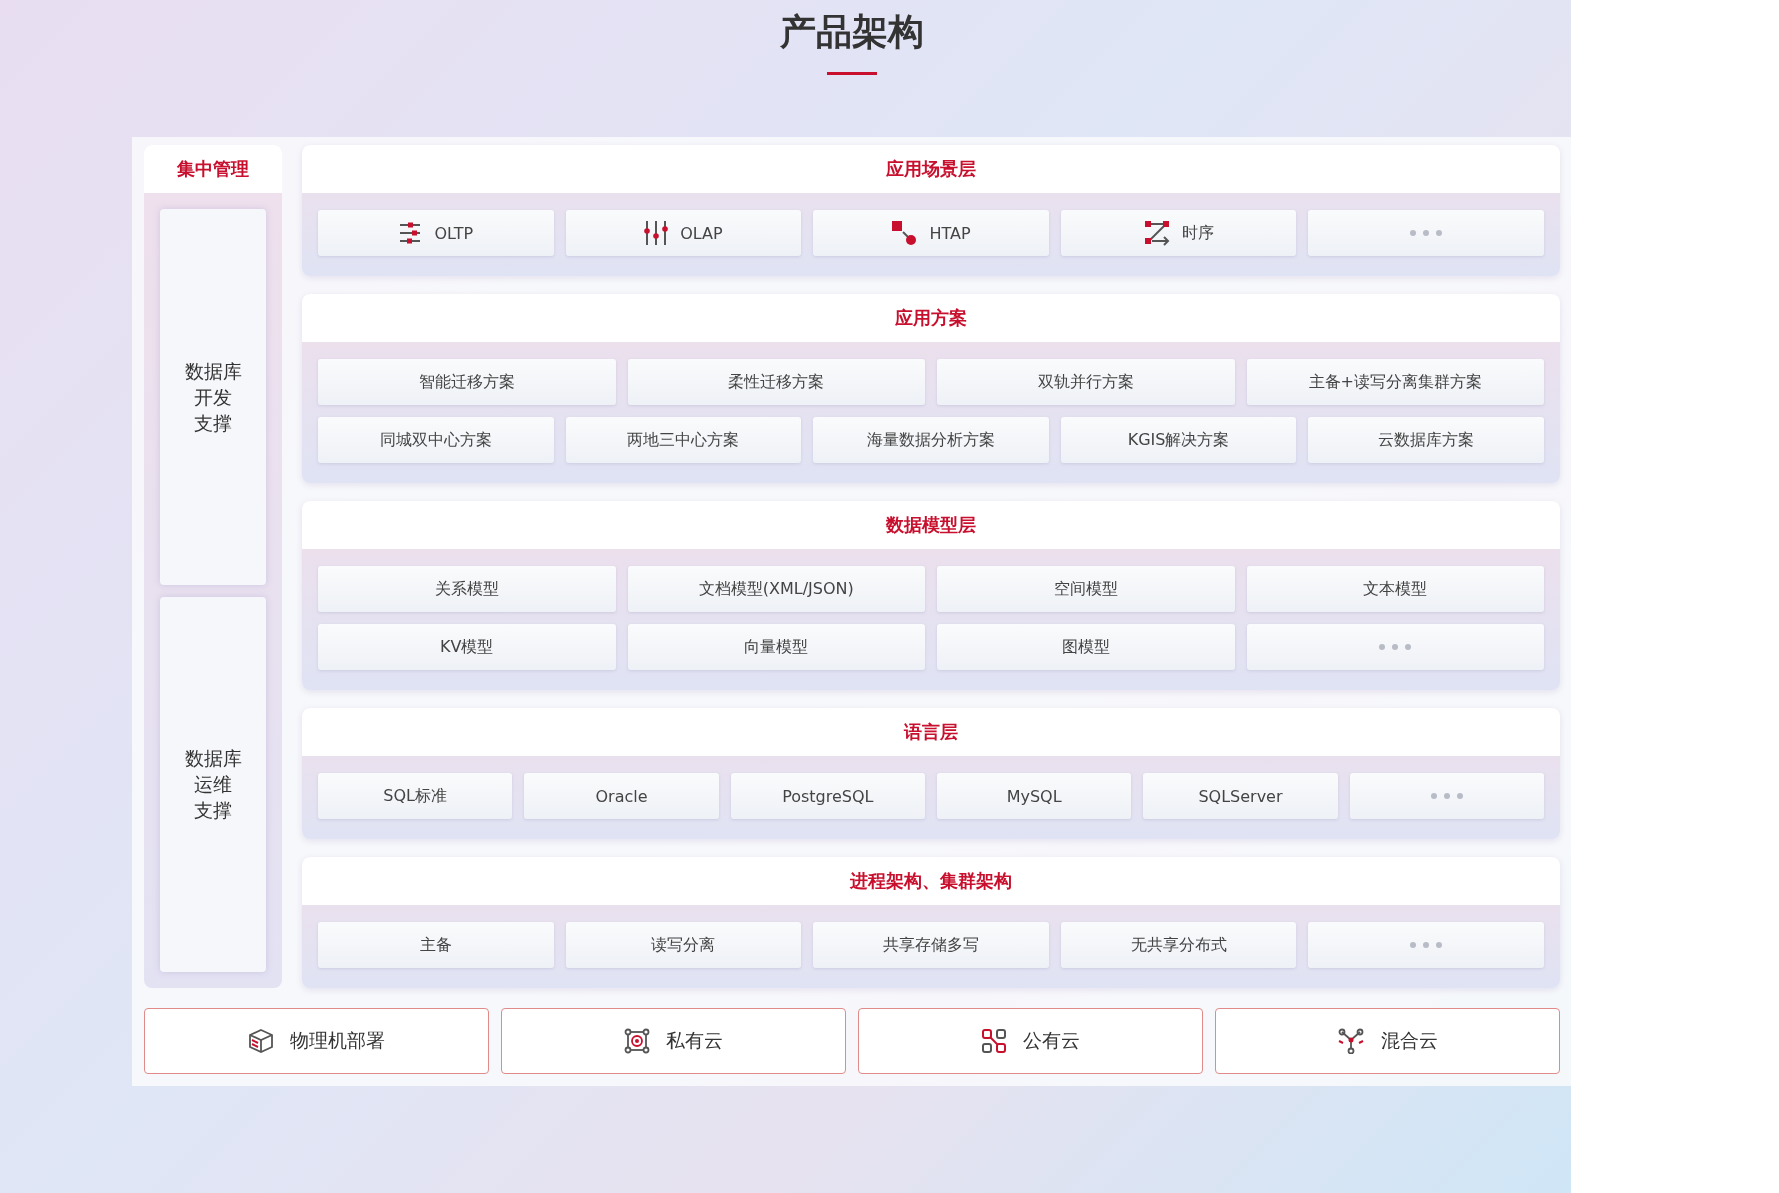 The width and height of the screenshot is (1779, 1193). I want to click on layer-title: 语言层, so click(931, 732).